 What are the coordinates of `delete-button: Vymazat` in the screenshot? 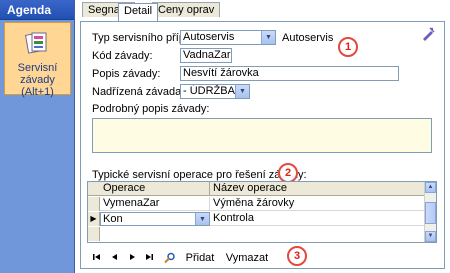 It's located at (247, 259).